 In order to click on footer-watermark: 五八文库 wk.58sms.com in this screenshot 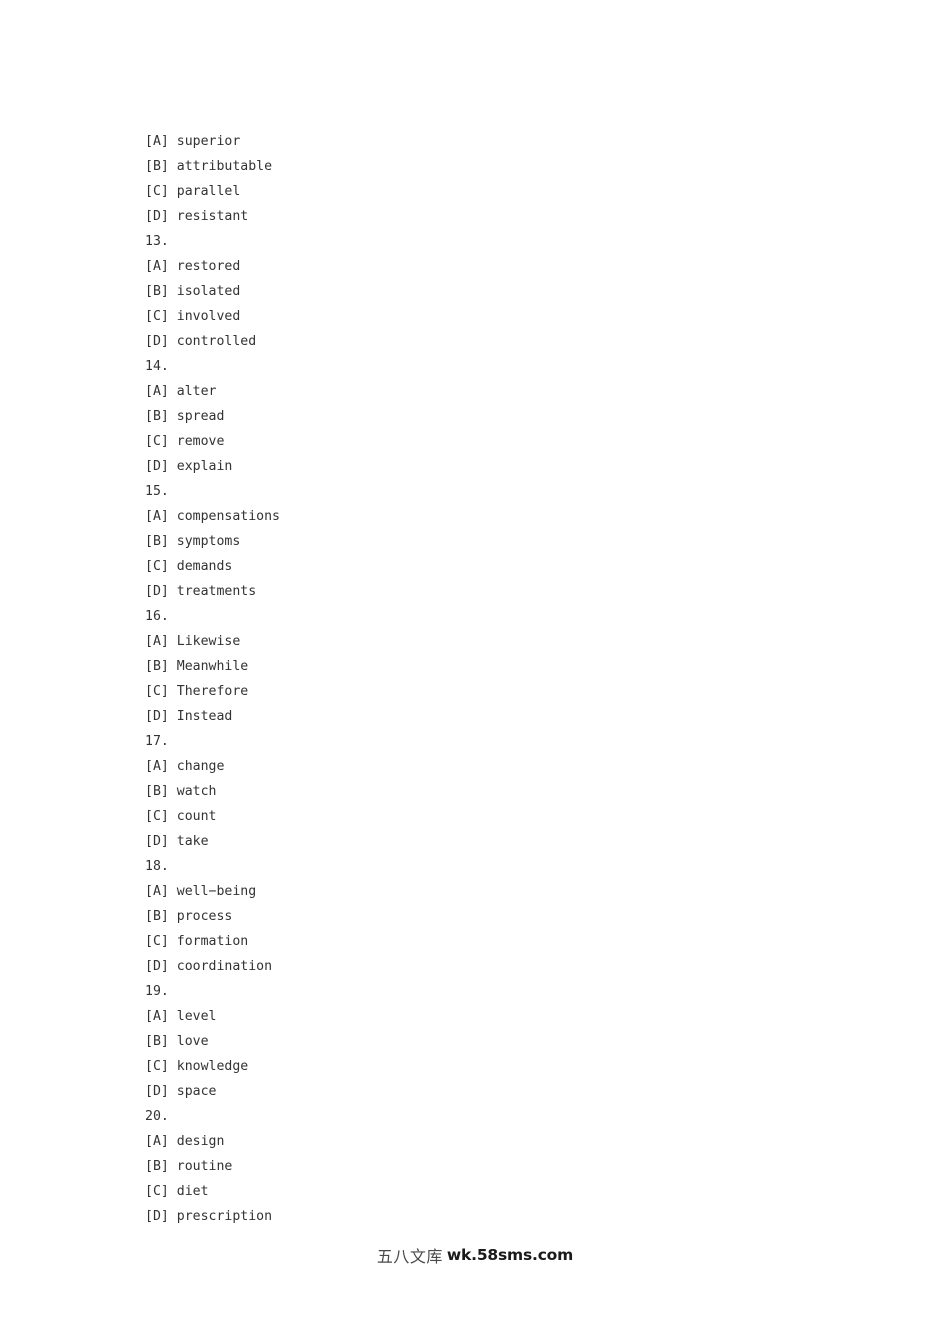, I will do `click(475, 1255)`.